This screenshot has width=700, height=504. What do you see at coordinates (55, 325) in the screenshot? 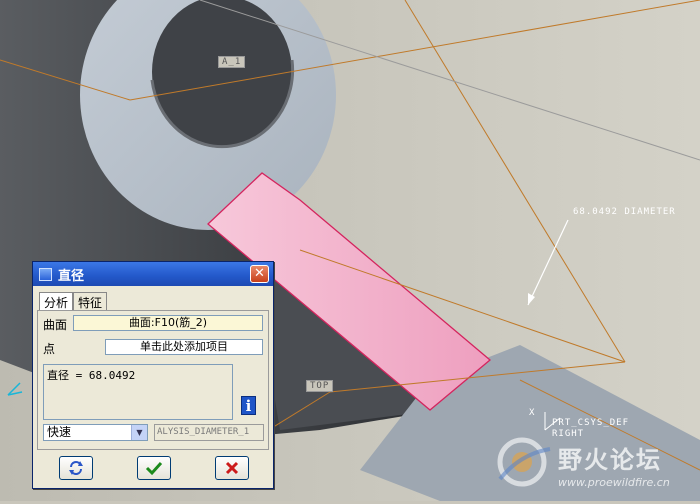
I see `surface-label: 曲面` at bounding box center [55, 325].